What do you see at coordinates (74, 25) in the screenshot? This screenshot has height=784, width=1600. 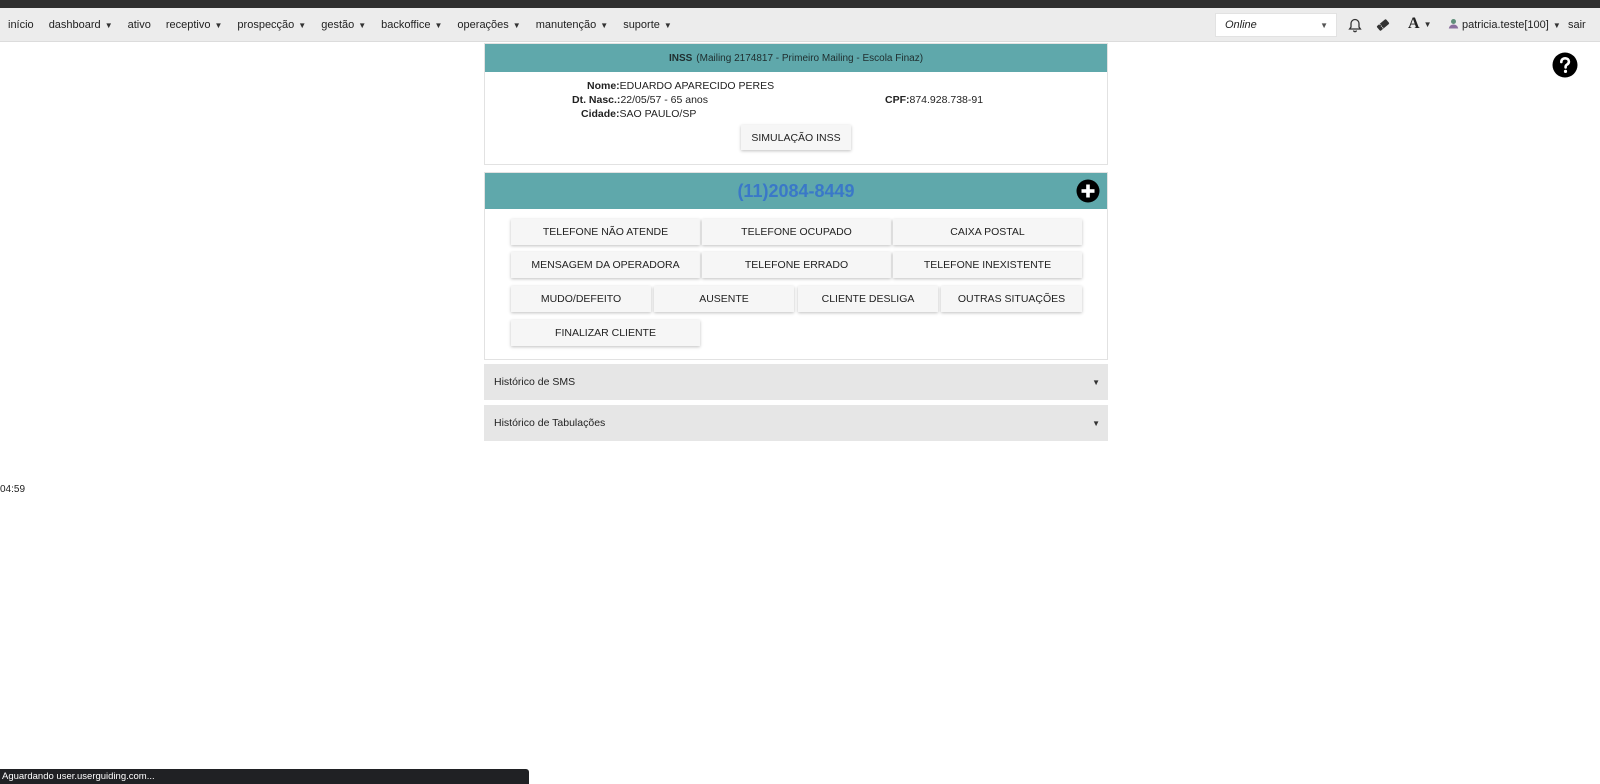 I see `nav-item-label: dashboard` at bounding box center [74, 25].